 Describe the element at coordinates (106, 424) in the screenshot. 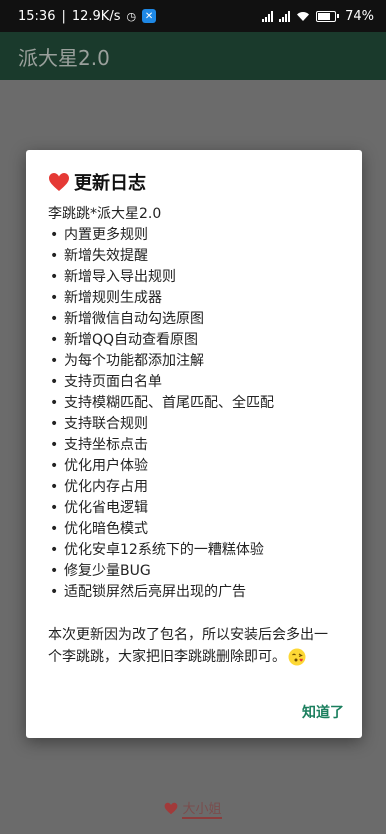

I see `changelog-text: 支持联合规则` at that location.